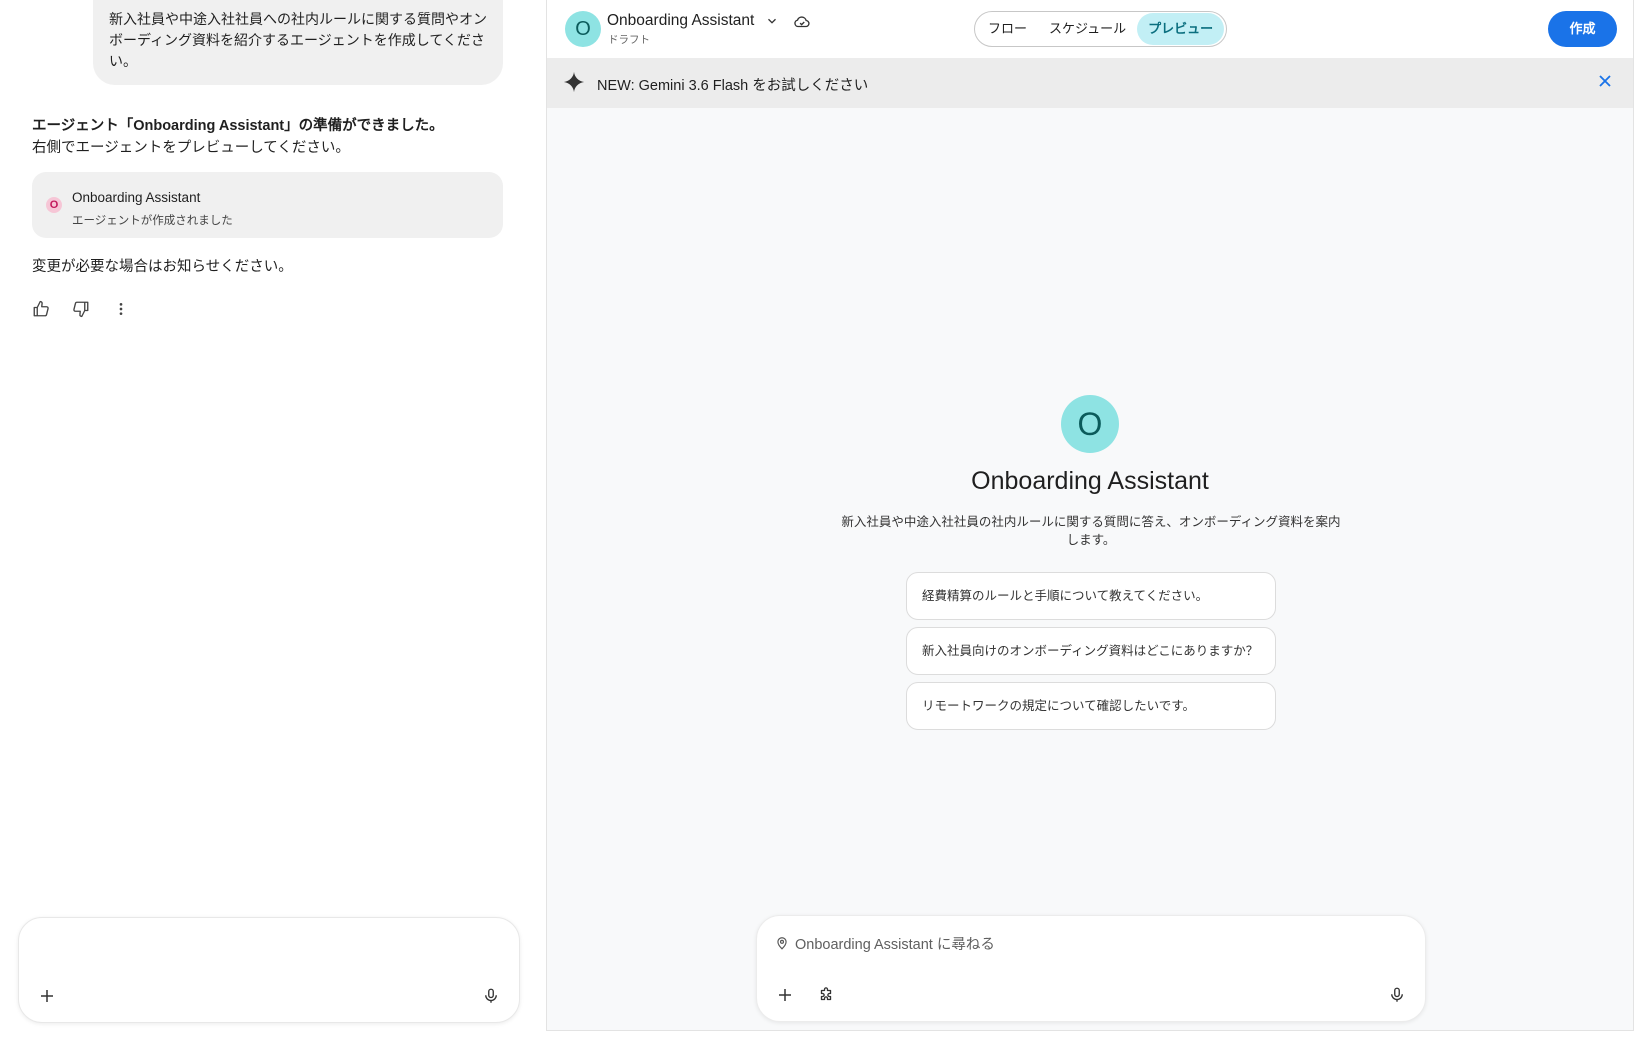 Image resolution: width=1637 pixels, height=1040 pixels. I want to click on more-vert-icon, so click(121, 309).